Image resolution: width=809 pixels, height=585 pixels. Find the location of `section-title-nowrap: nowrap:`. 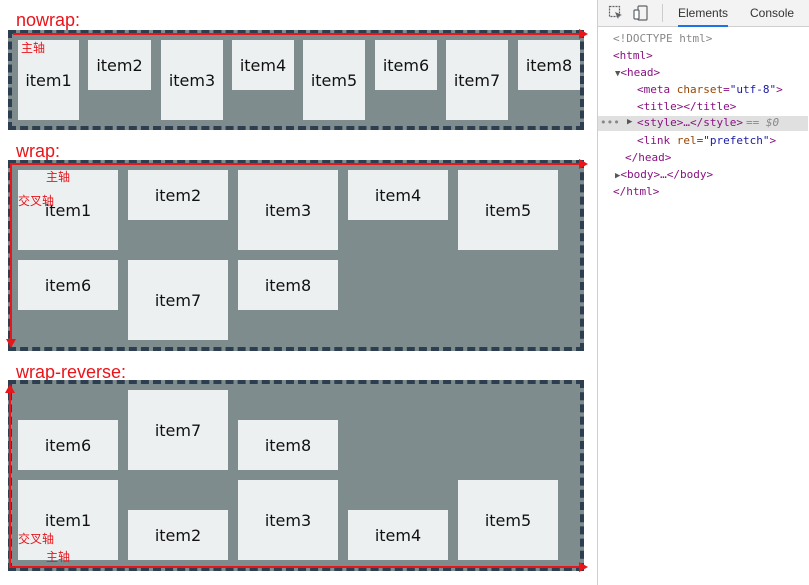

section-title-nowrap: nowrap: is located at coordinates (48, 20).